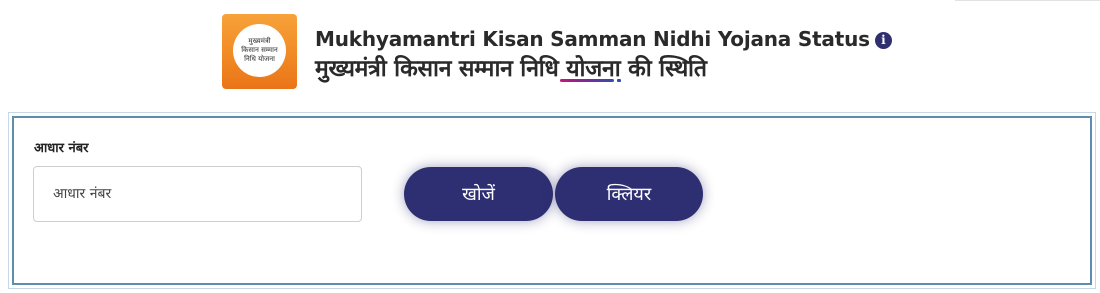 The image size is (1100, 293). Describe the element at coordinates (259, 41) in the screenshot. I see `logo-text-line-1: मुख्यमंत्री` at that location.